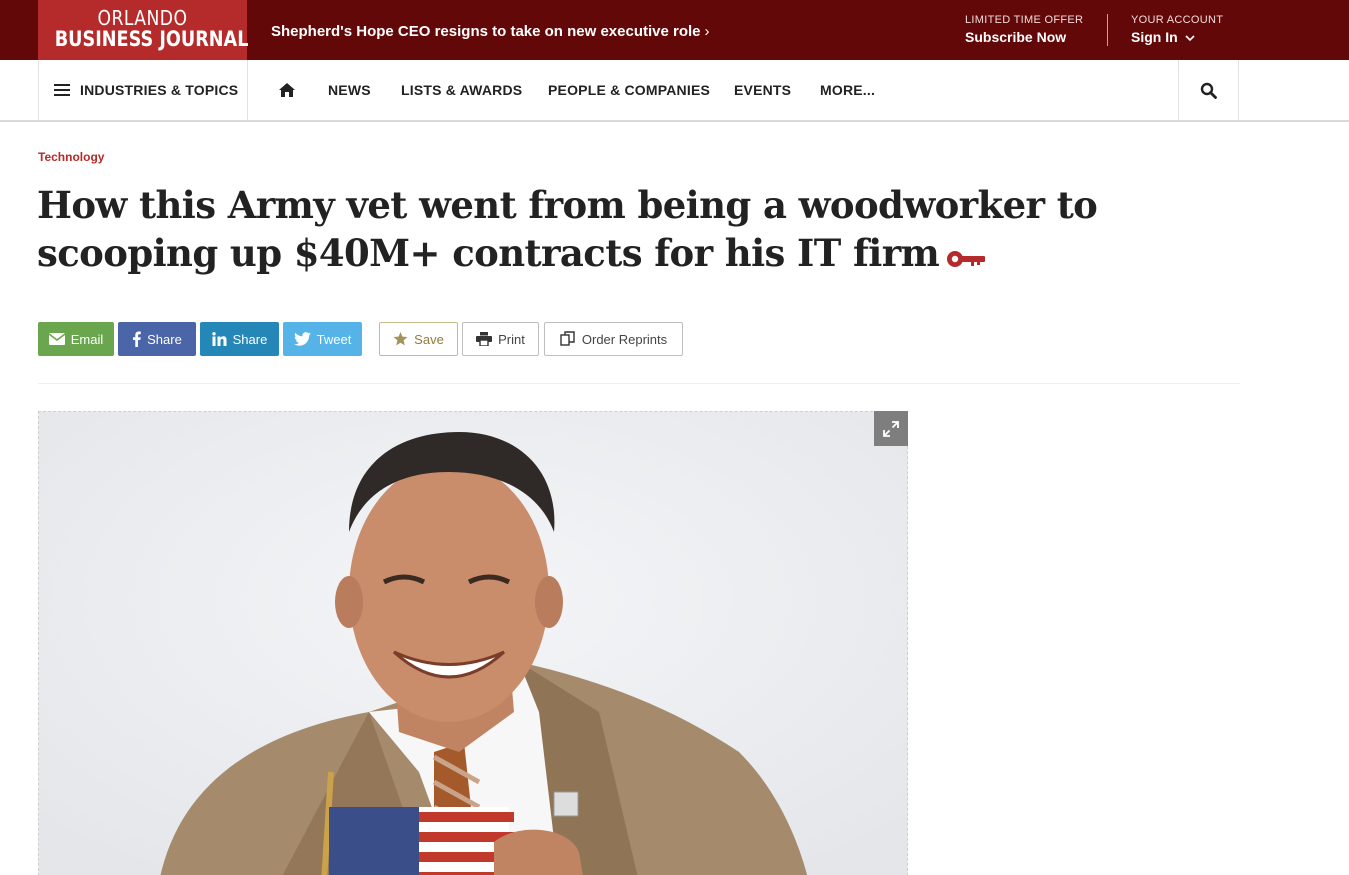 The height and width of the screenshot is (875, 1349). What do you see at coordinates (164, 339) in the screenshot?
I see `facebook-share-label: Share` at bounding box center [164, 339].